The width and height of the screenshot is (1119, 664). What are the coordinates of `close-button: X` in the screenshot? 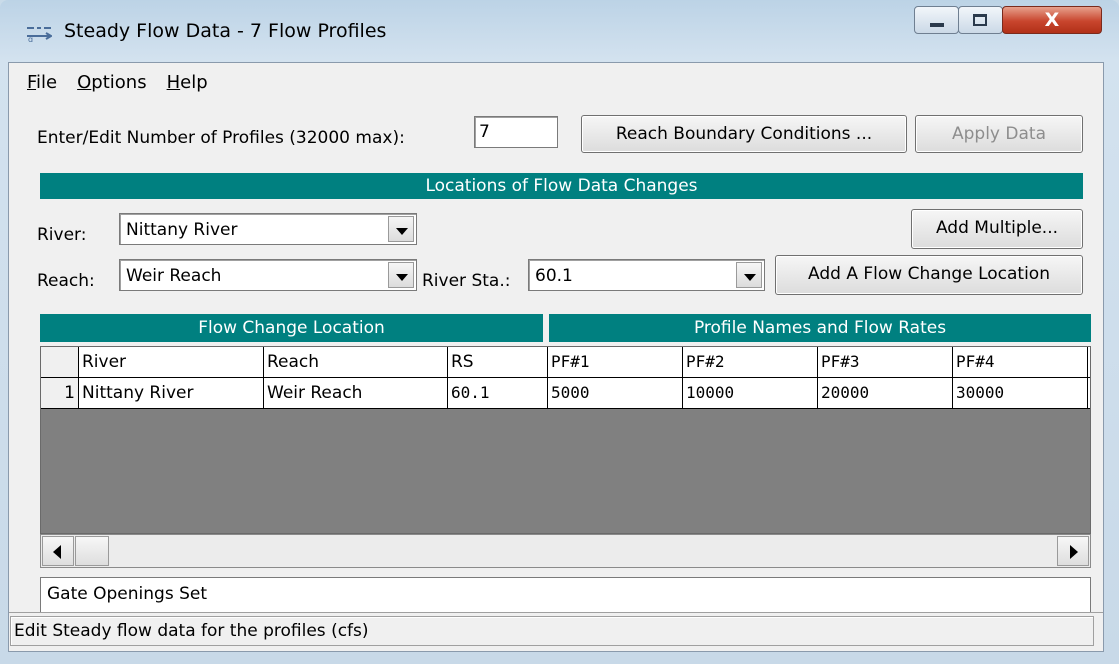 It's located at (1052, 20).